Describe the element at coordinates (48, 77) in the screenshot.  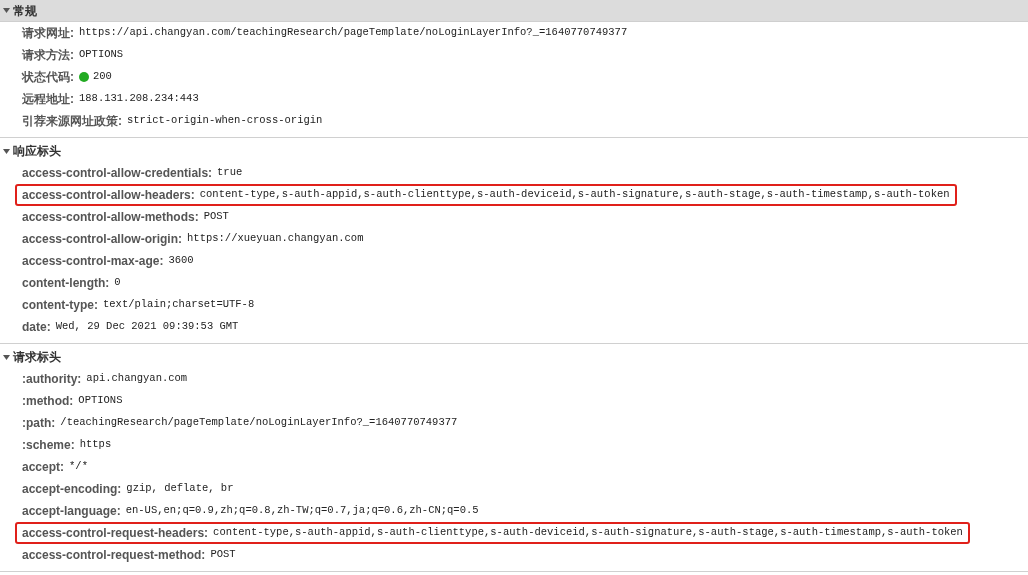
I see `header-name: 状态代码:` at that location.